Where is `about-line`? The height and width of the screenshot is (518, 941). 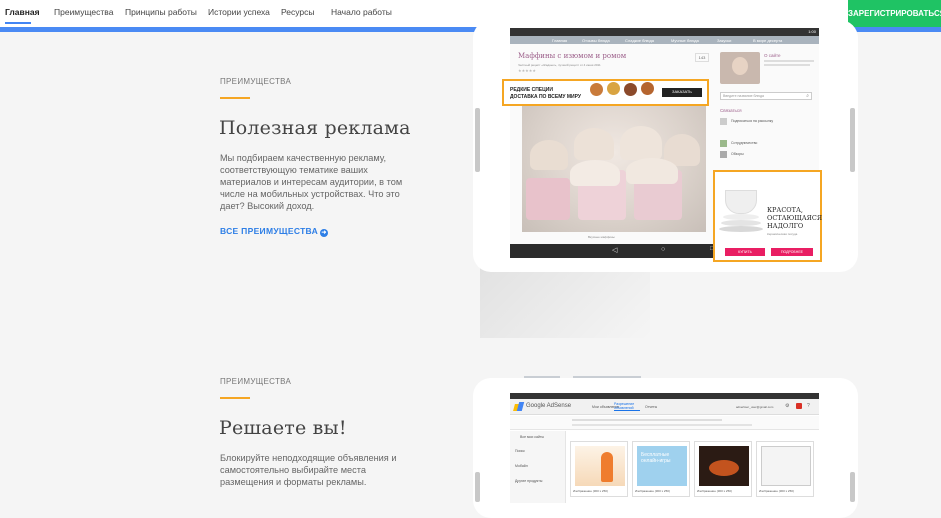 about-line is located at coordinates (787, 65).